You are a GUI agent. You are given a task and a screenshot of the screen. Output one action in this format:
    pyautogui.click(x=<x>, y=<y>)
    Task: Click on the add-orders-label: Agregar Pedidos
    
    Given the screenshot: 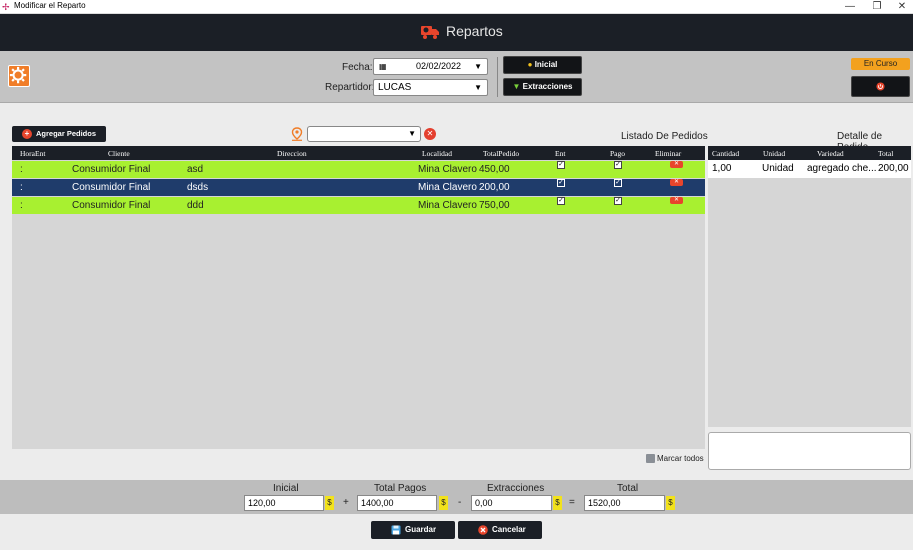 What is the action you would take?
    pyautogui.click(x=66, y=133)
    